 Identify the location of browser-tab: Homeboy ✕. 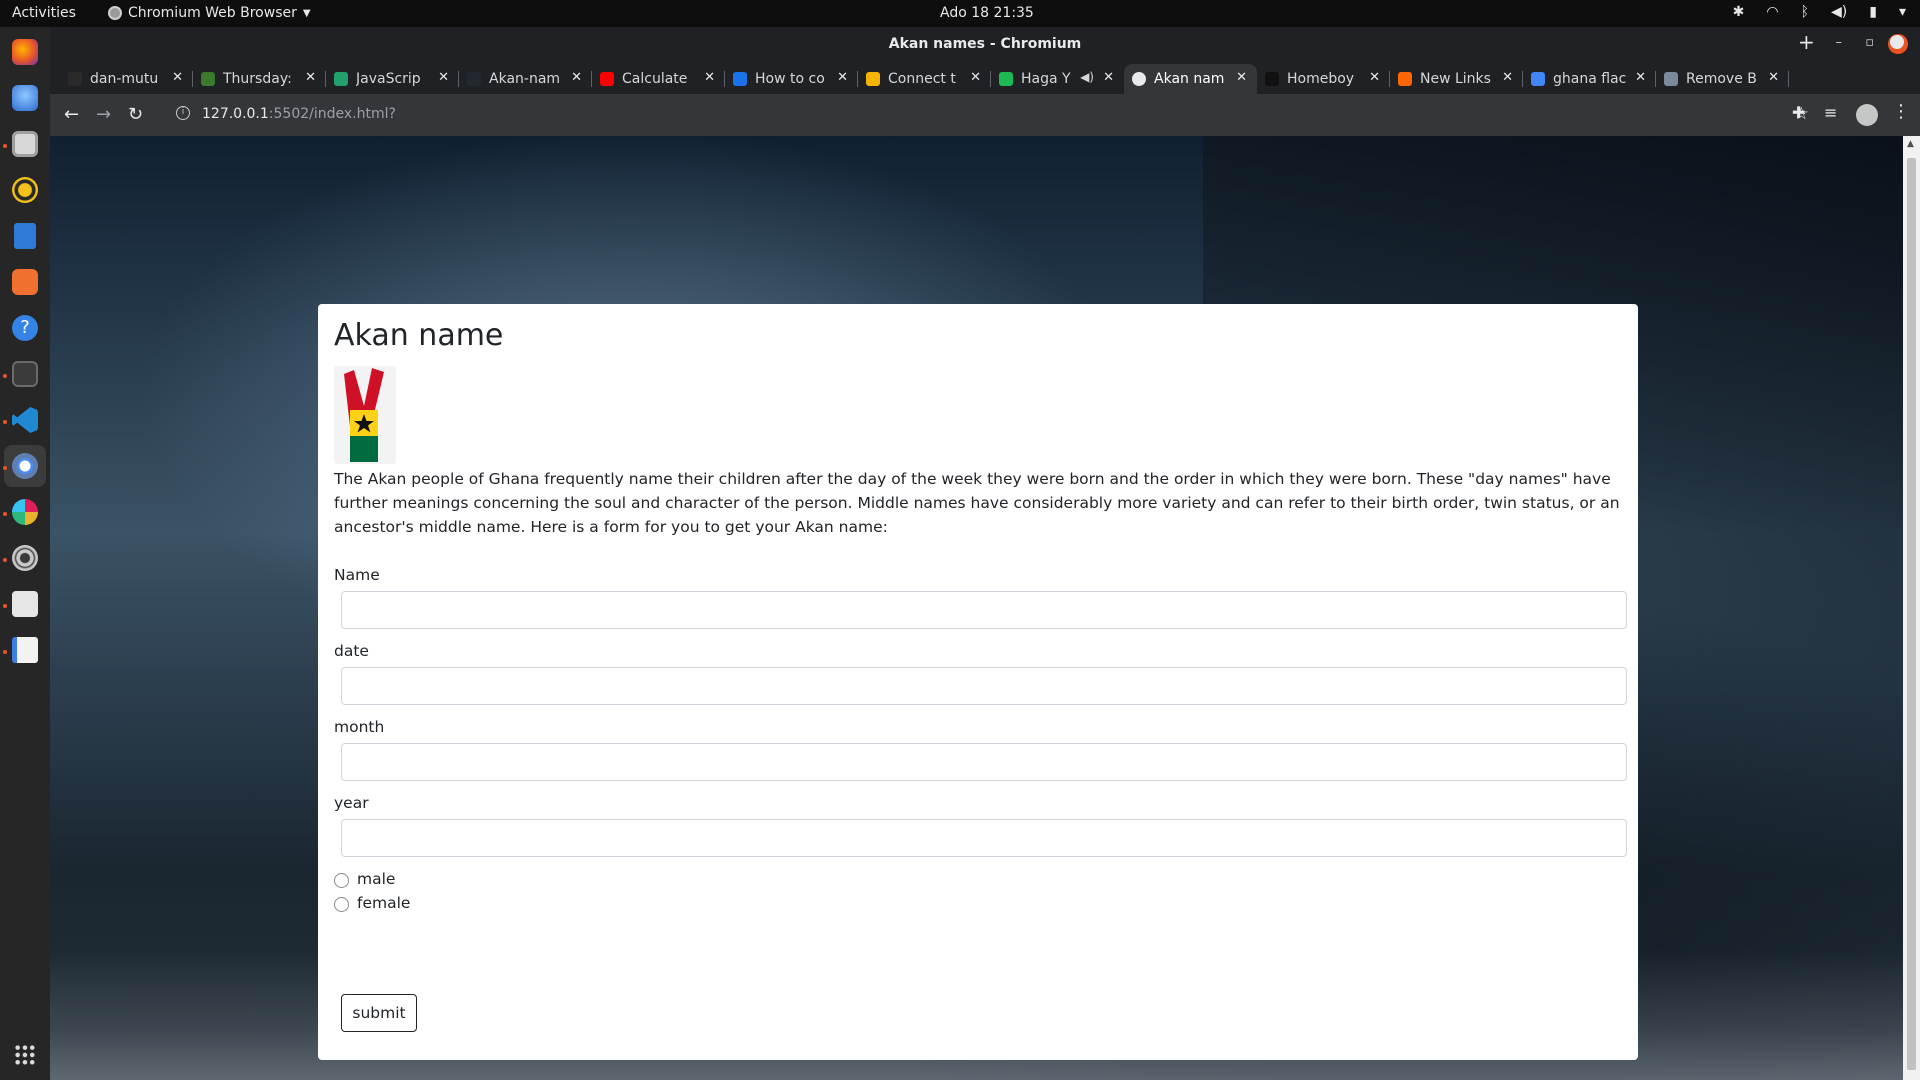
(1323, 79).